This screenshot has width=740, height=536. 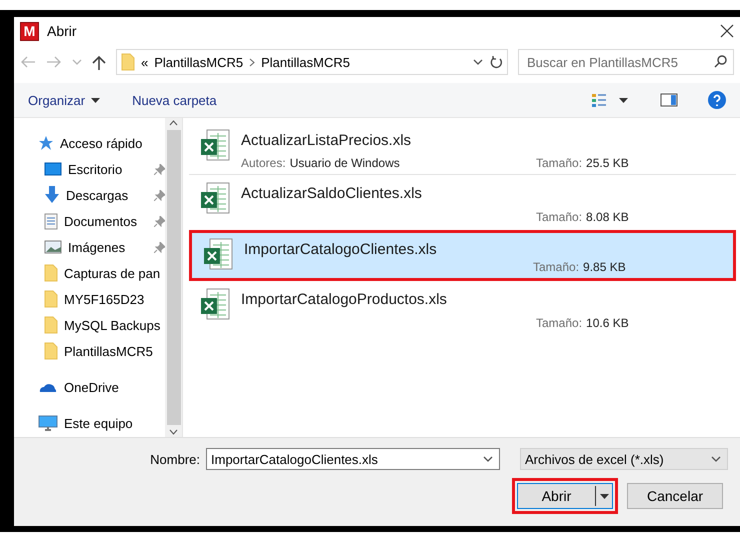 I want to click on file-item: ImportarCatalogoProductos.xls Tamaño: 10.6 KB, so click(x=462, y=308).